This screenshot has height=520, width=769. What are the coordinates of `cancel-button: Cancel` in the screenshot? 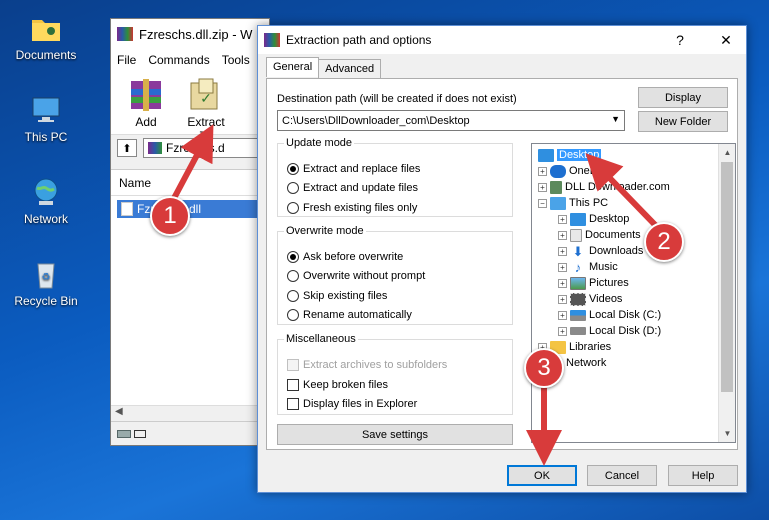 It's located at (622, 475).